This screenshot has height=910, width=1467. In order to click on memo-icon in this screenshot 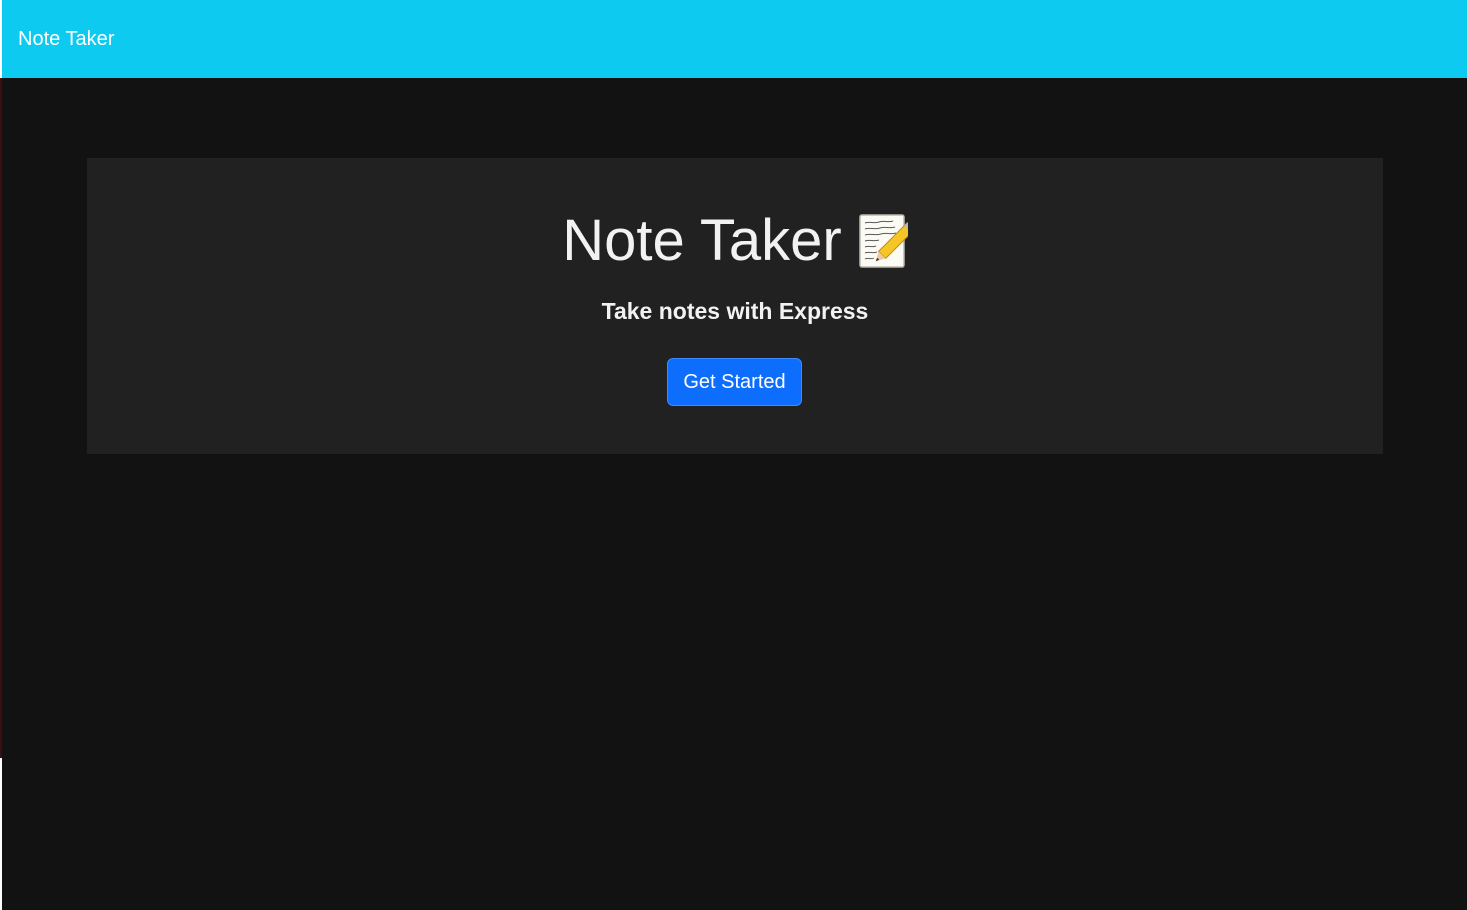, I will do `click(887, 241)`.